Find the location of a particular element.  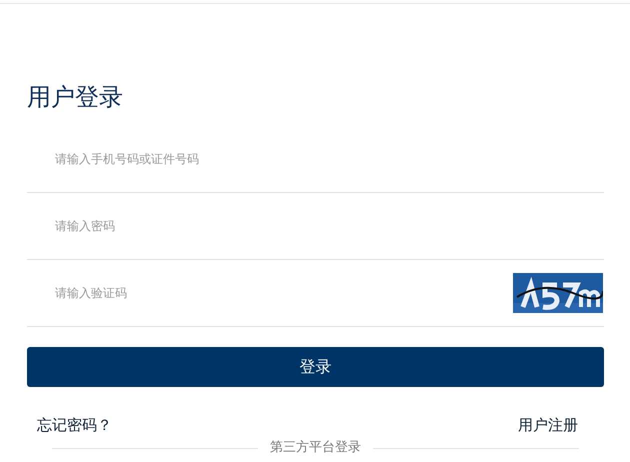

input-field: 请输入密码 is located at coordinates (315, 226).